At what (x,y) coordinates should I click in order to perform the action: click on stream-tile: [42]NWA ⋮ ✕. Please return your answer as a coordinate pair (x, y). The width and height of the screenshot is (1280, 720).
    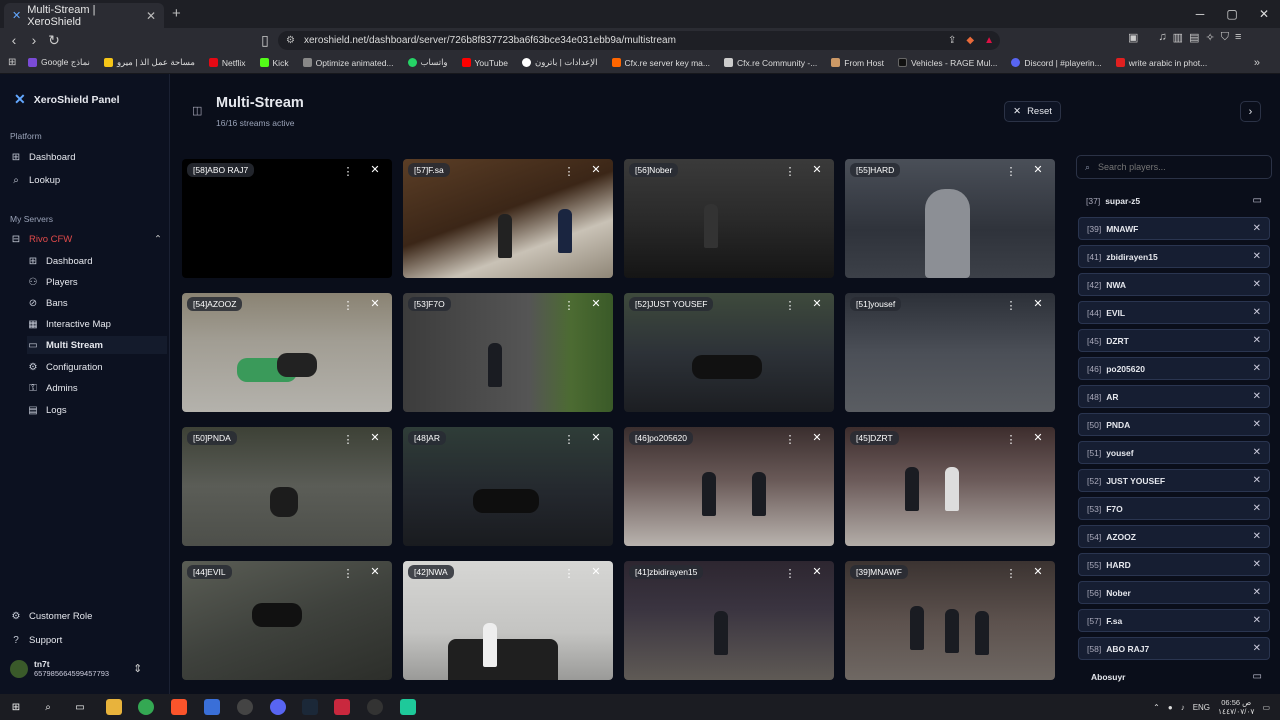
    Looking at the image, I should click on (508, 620).